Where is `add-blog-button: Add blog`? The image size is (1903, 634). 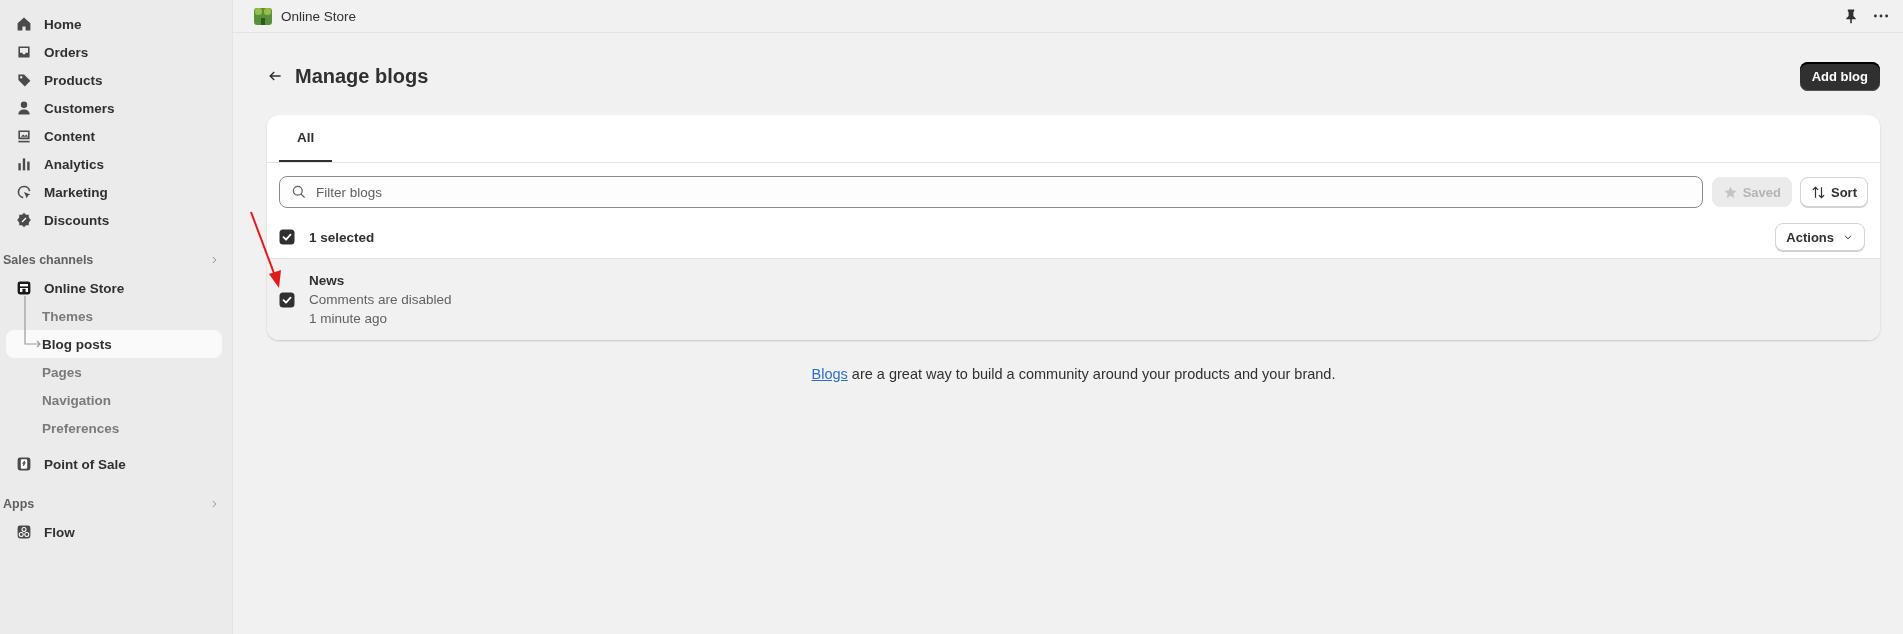 add-blog-button: Add blog is located at coordinates (1839, 76).